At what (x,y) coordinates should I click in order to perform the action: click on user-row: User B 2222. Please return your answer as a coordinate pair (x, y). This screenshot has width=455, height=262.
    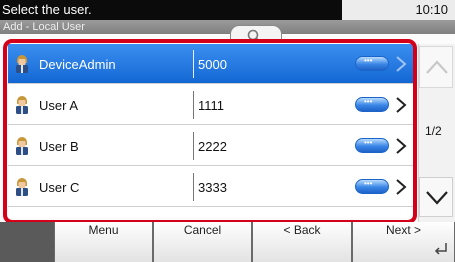
    Looking at the image, I should click on (211, 146).